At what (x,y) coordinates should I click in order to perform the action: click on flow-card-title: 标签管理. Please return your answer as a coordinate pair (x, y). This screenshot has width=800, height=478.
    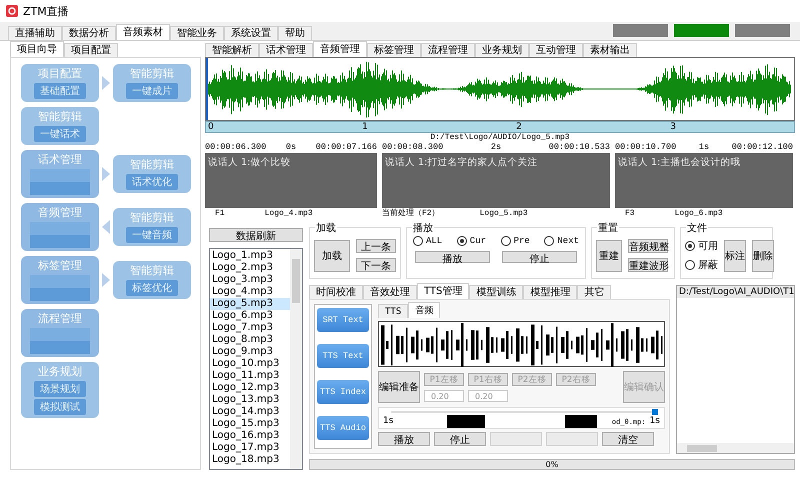
    Looking at the image, I should click on (60, 265).